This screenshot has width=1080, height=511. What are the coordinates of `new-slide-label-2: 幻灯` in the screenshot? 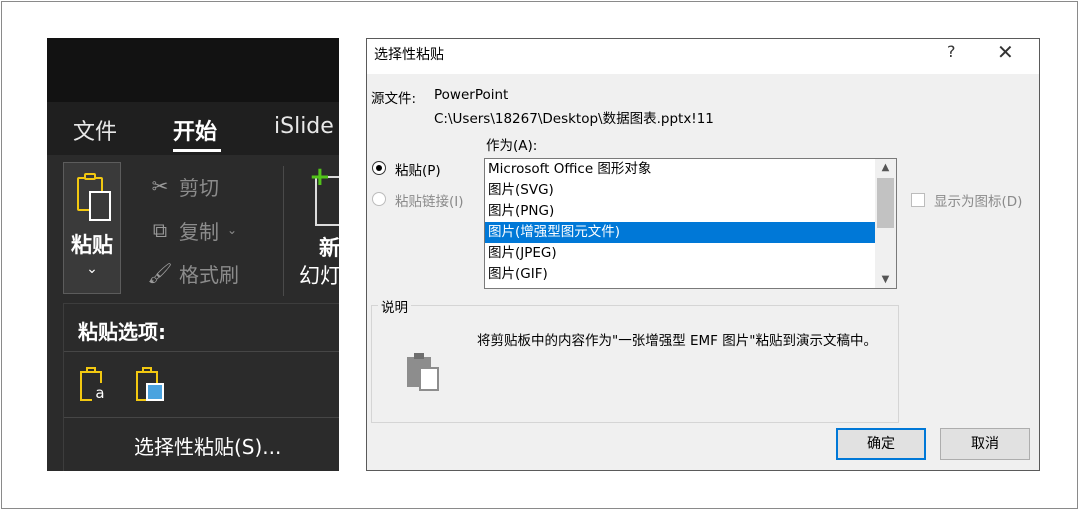 It's located at (319, 275).